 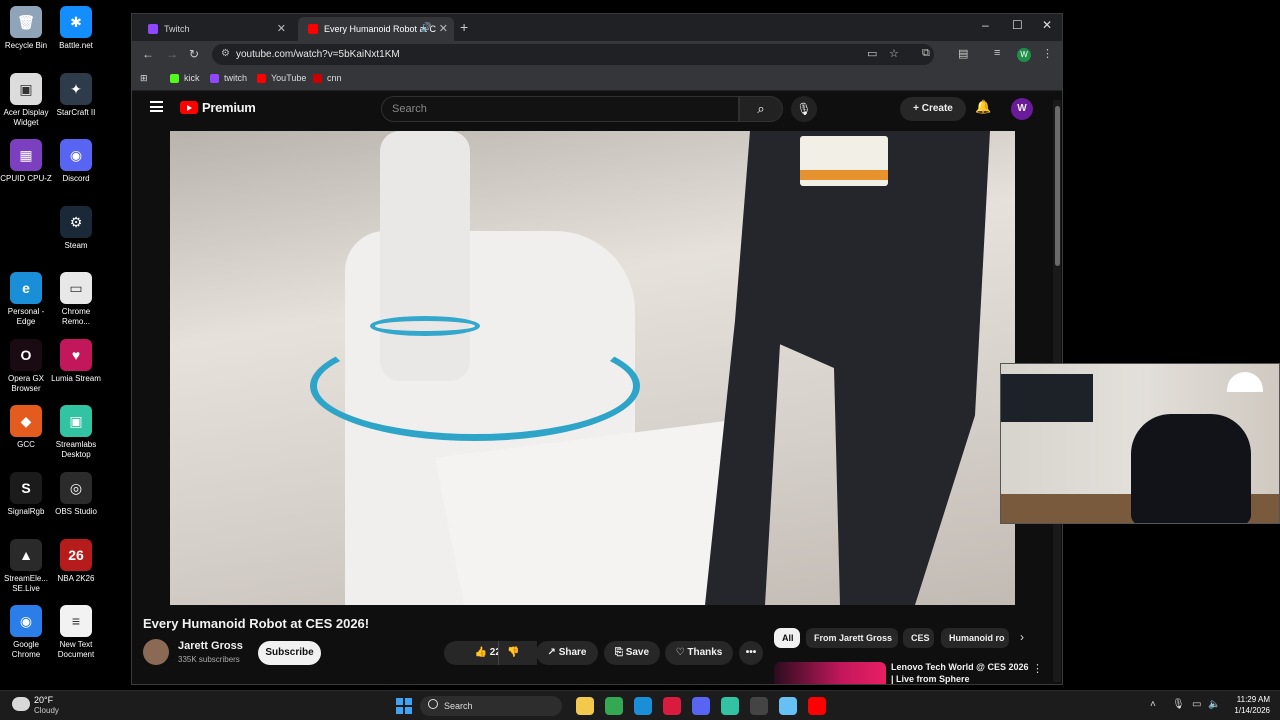 I want to click on search-button: ⌕, so click(x=761, y=109).